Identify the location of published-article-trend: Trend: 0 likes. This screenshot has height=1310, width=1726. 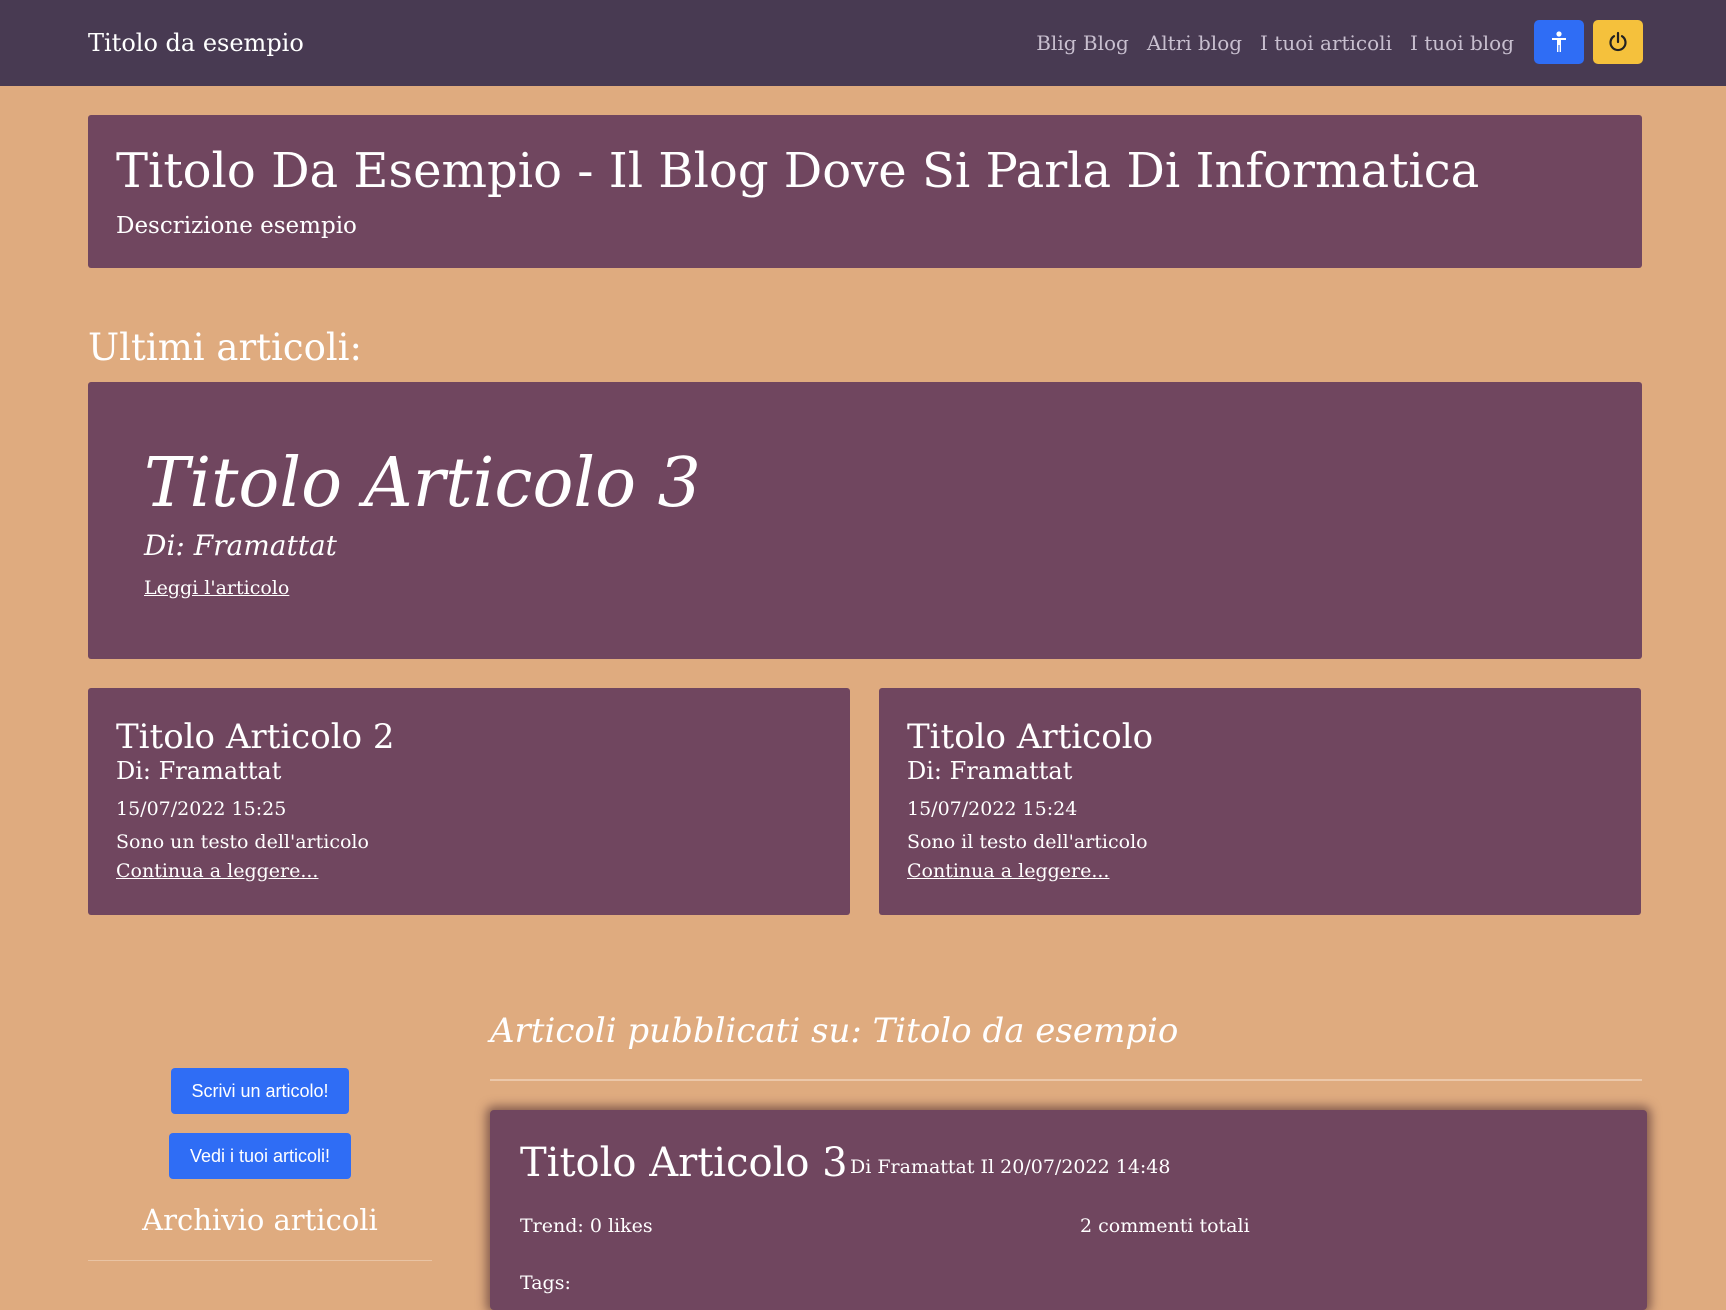
(586, 1226).